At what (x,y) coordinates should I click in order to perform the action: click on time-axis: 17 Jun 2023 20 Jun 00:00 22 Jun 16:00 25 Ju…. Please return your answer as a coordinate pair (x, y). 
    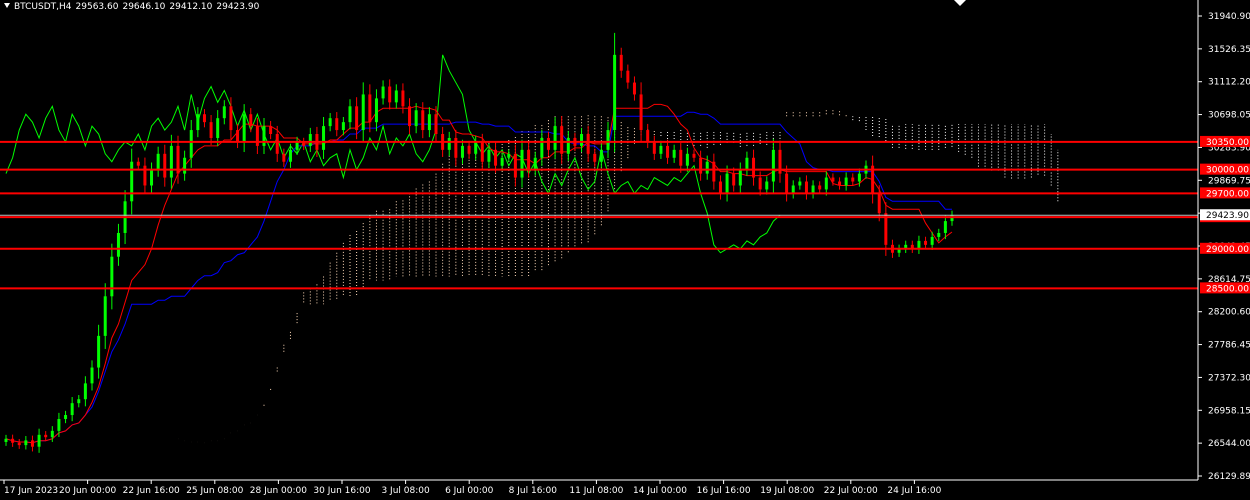
    Looking at the image, I should click on (472, 488).